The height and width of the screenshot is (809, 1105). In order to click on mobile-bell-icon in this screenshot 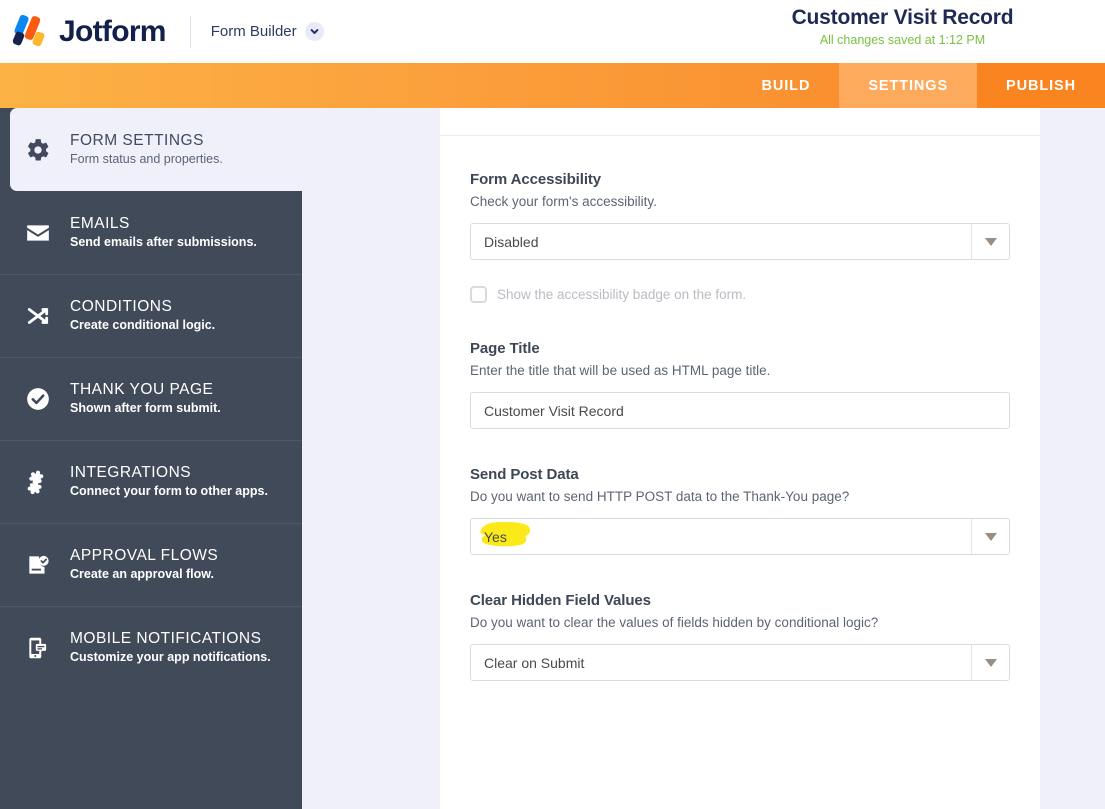, I will do `click(38, 648)`.